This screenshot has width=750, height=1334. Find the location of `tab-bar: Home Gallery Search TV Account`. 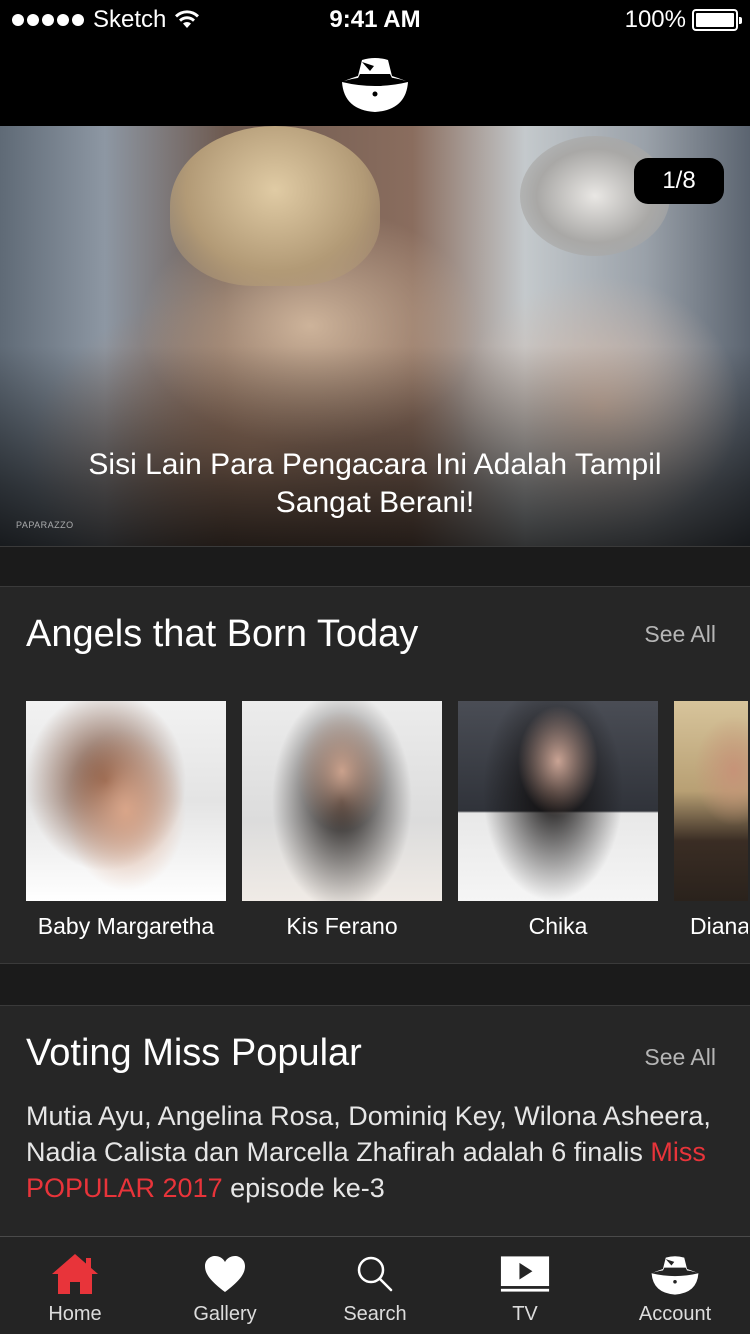

tab-bar: Home Gallery Search TV Account is located at coordinates (375, 1285).